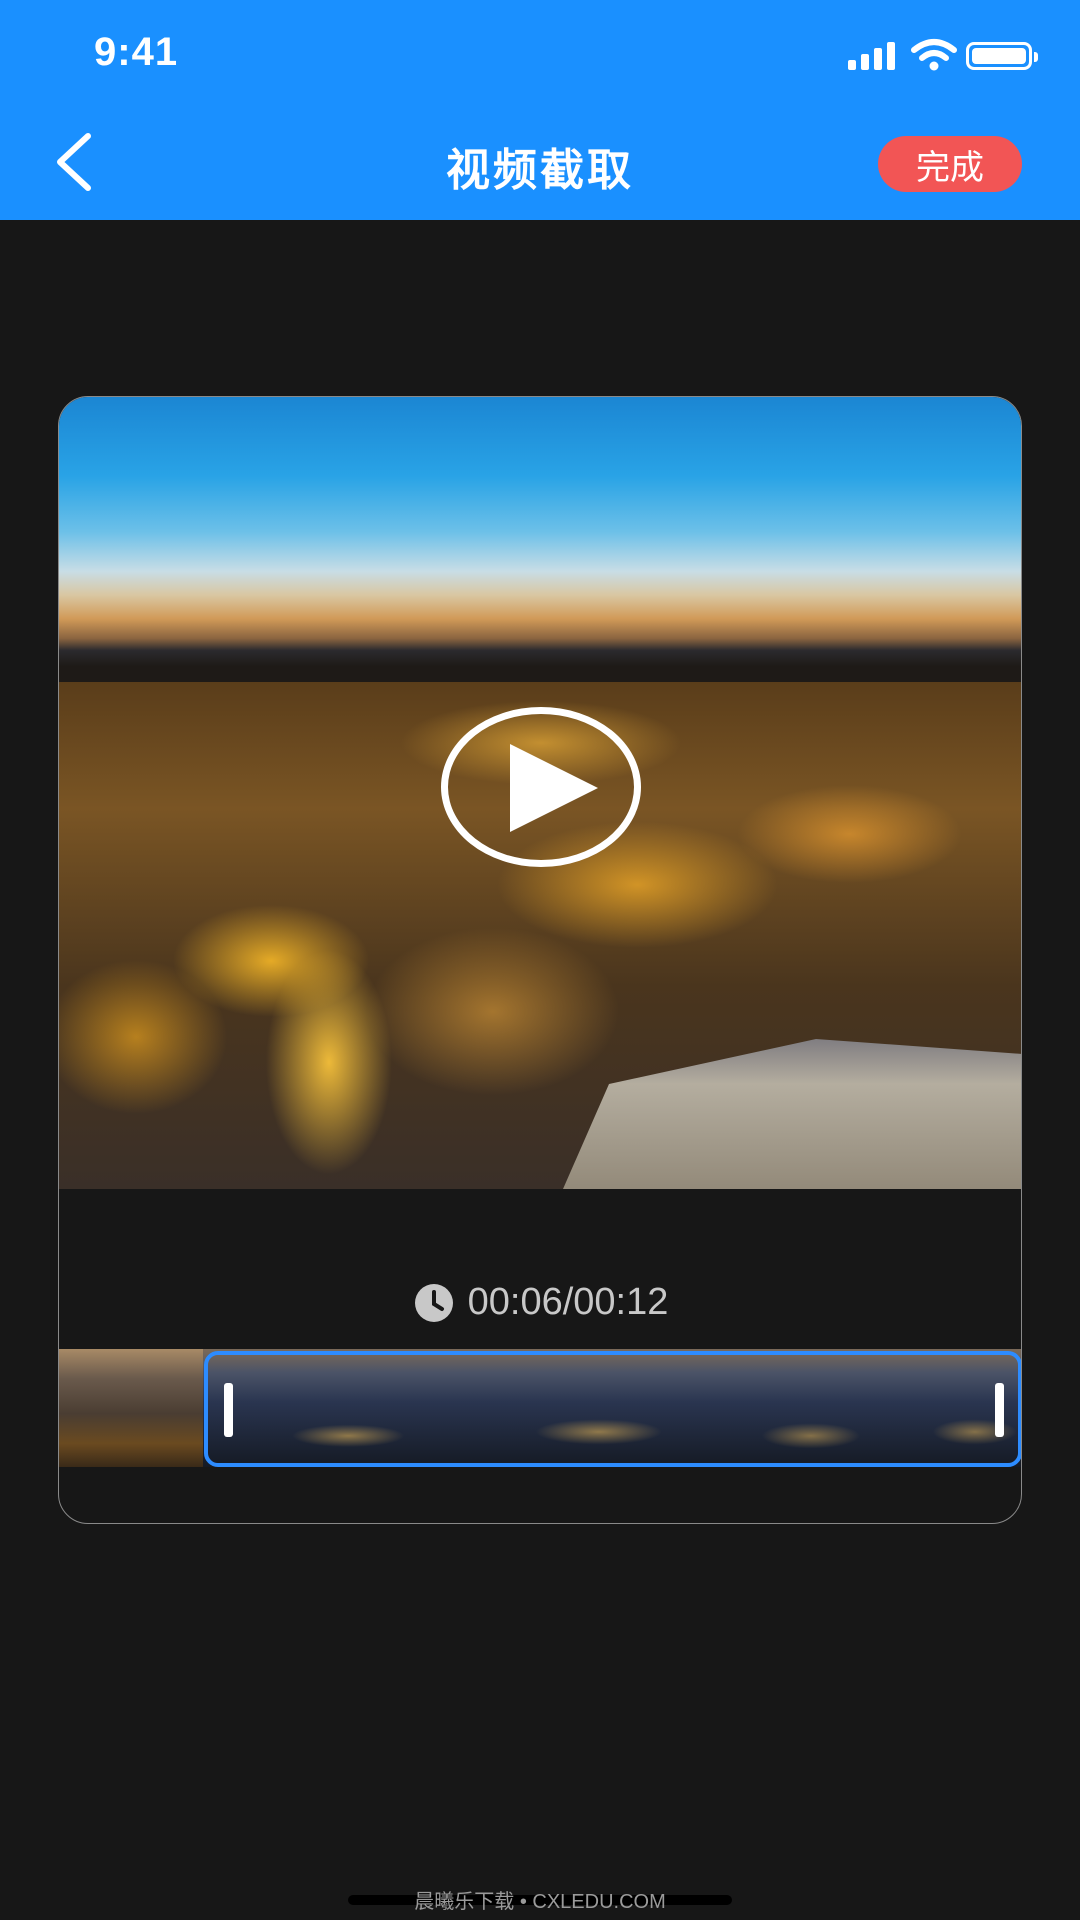  Describe the element at coordinates (612, 1409) in the screenshot. I see `trim-selection` at that location.